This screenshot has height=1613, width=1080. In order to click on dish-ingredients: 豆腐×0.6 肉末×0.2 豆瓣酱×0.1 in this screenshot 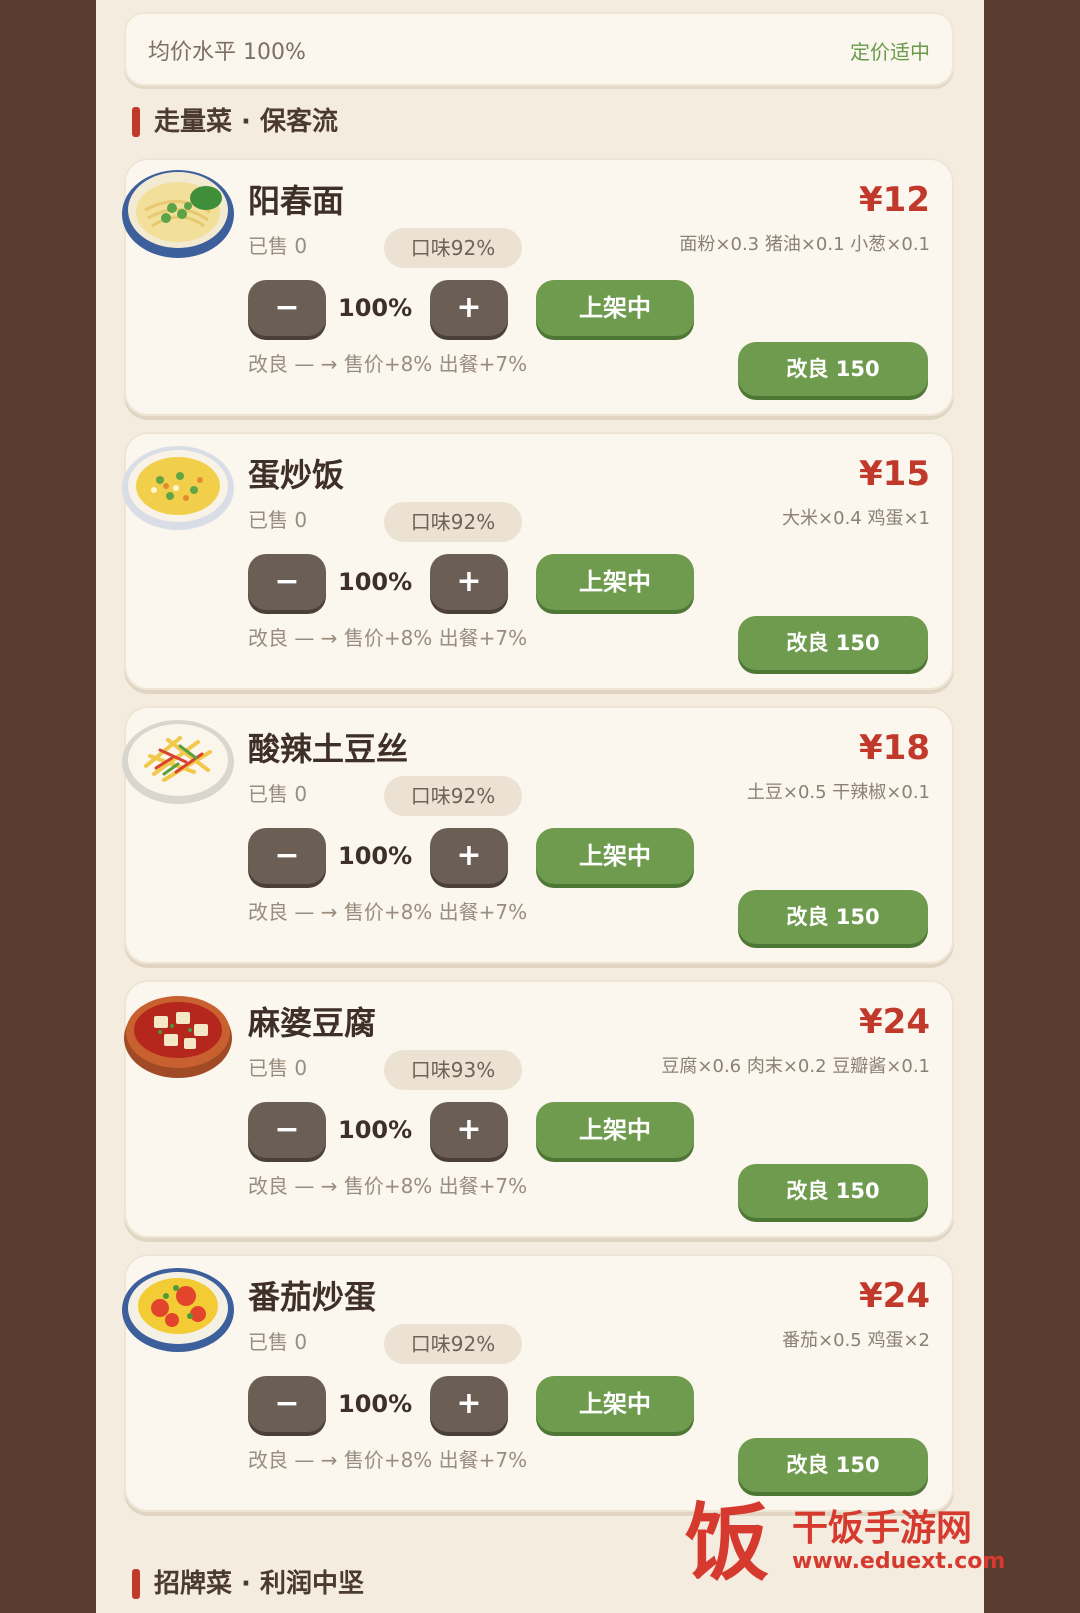, I will do `click(795, 1066)`.